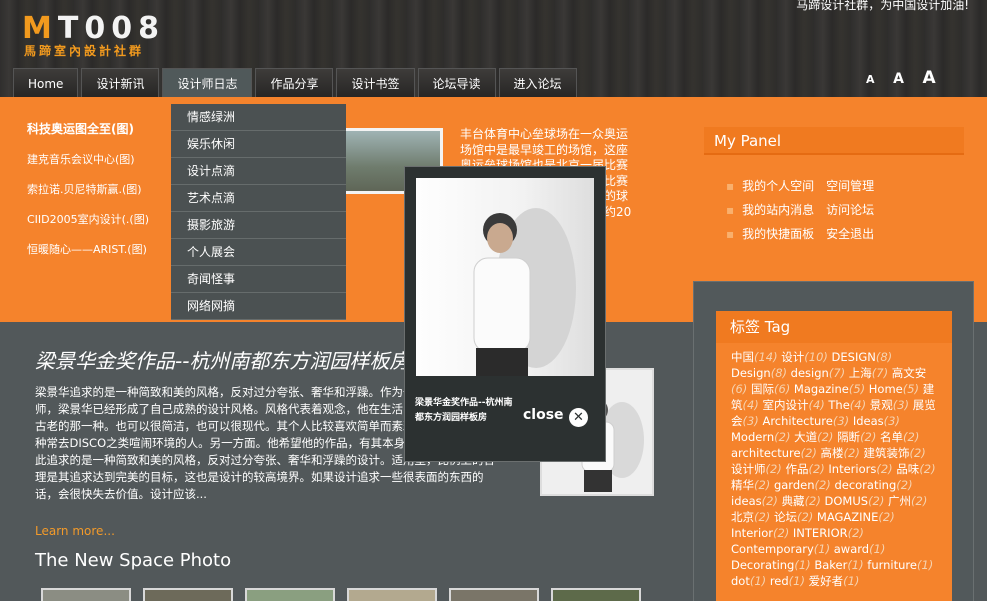  What do you see at coordinates (88, 226) in the screenshot?
I see `headline-link: CIID2005室内设计(.(图)` at bounding box center [88, 226].